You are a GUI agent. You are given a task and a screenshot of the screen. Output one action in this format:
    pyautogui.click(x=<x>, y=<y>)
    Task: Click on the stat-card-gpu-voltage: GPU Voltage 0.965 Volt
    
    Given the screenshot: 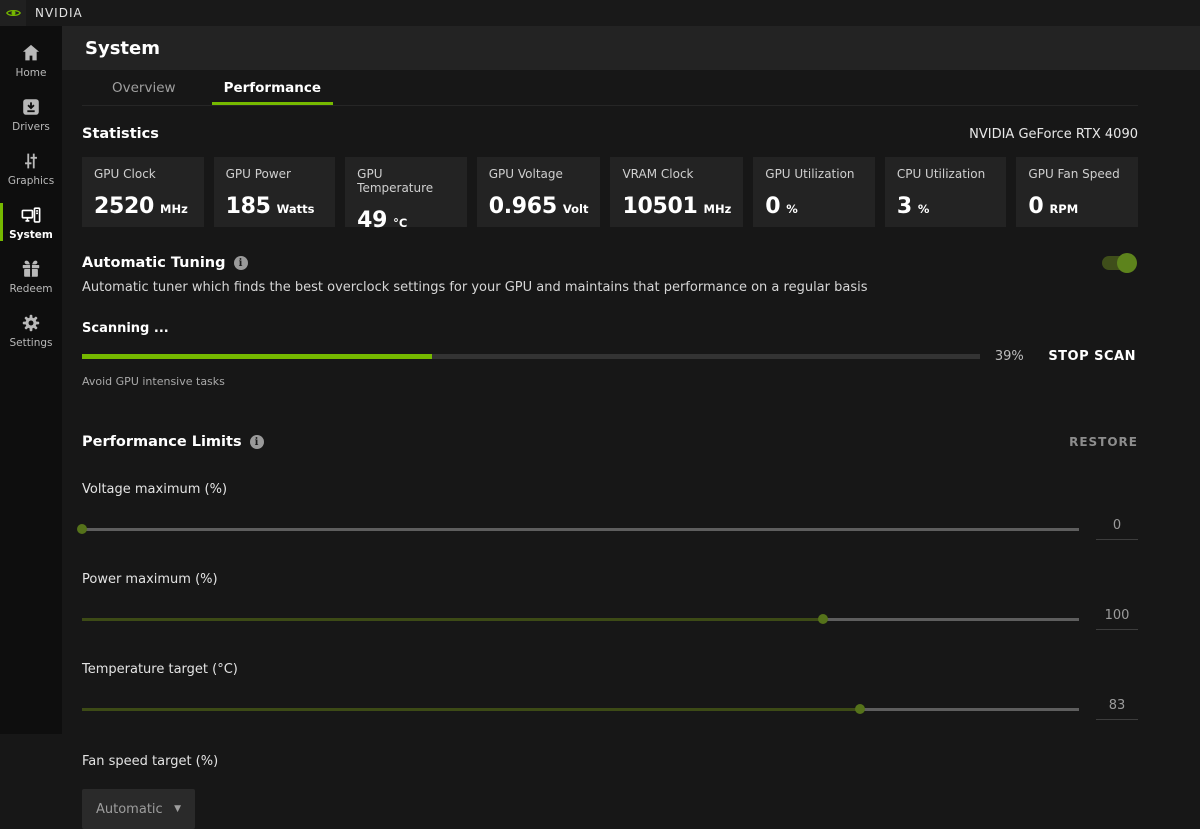 What is the action you would take?
    pyautogui.click(x=538, y=192)
    